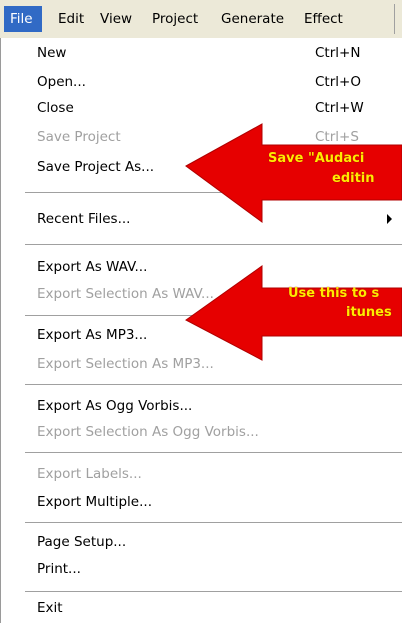 Image resolution: width=402 pixels, height=623 pixels. I want to click on menubar-divider, so click(394, 19).